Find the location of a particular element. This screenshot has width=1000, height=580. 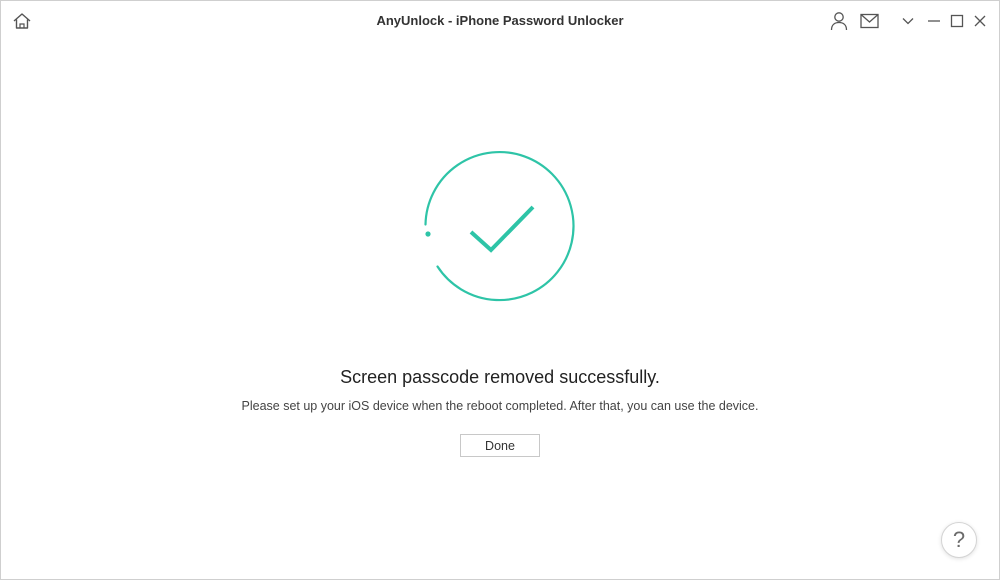

mail-icon is located at coordinates (869, 21).